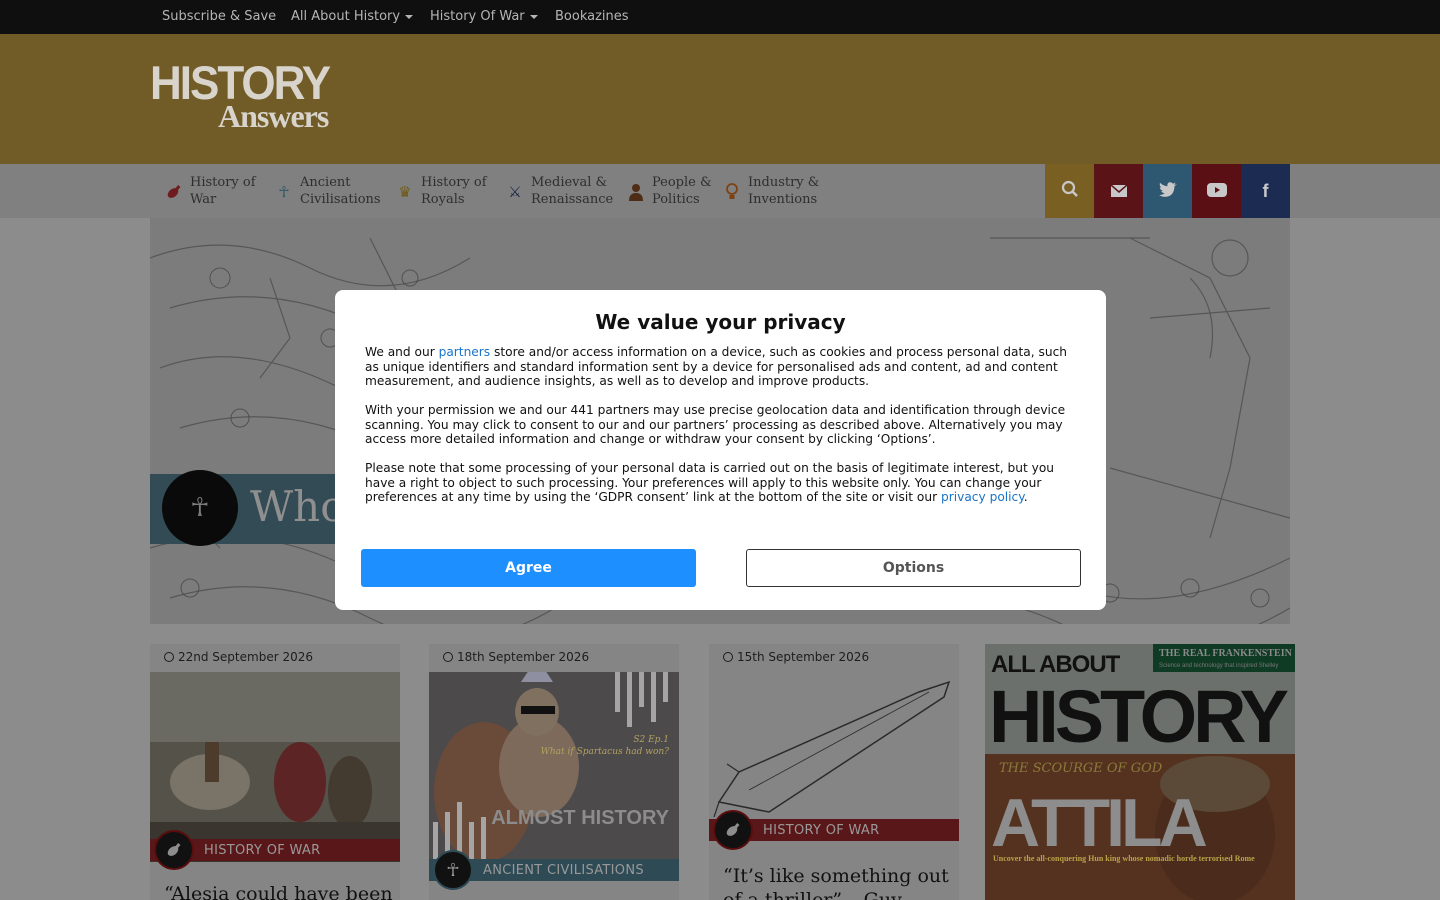  I want to click on mail-button, so click(1118, 191).